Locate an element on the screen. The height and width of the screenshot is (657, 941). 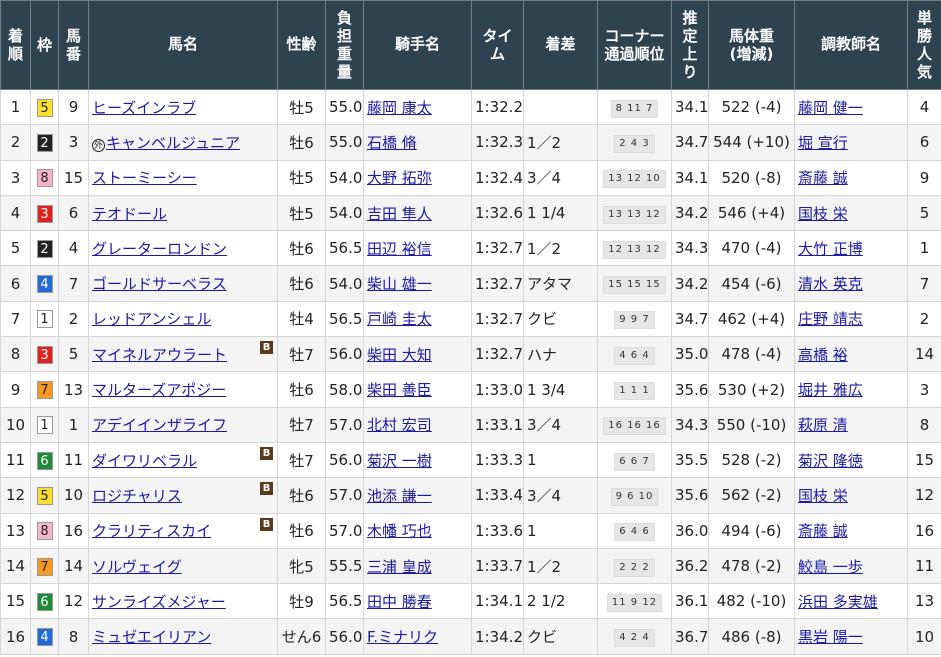
jockey-link: 柴田 大知 is located at coordinates (399, 355).